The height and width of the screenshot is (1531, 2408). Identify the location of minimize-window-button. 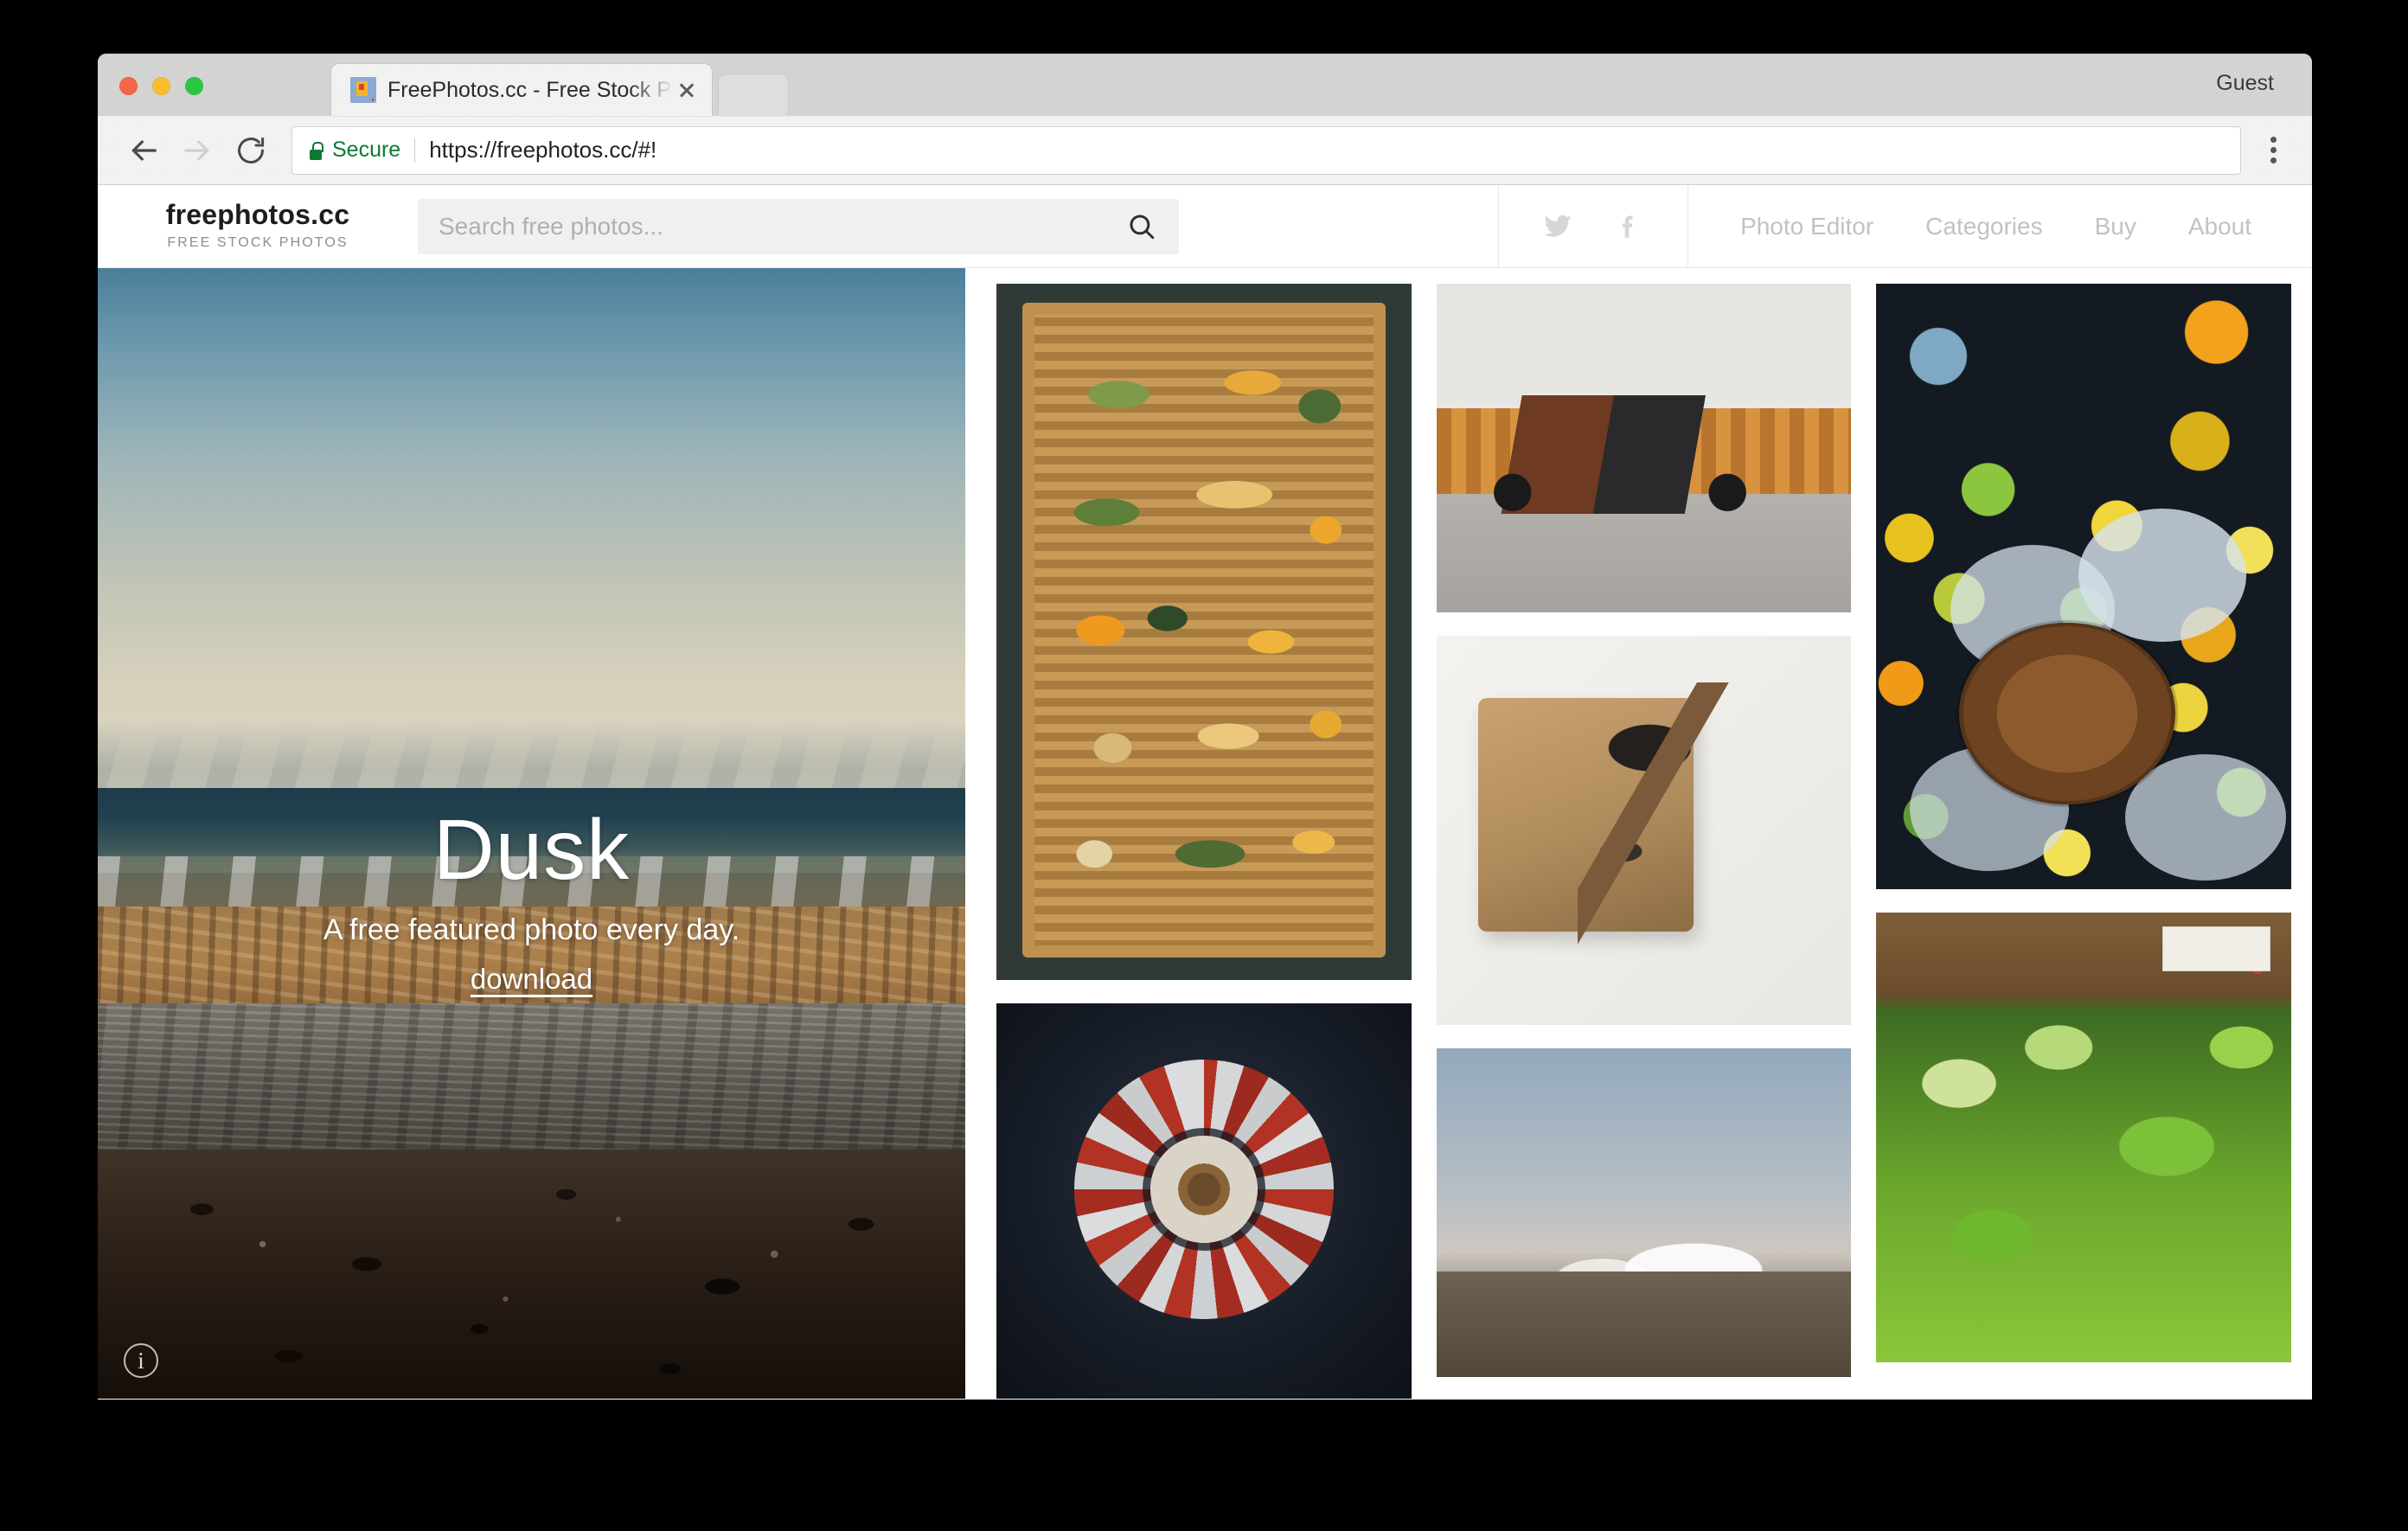
(161, 86).